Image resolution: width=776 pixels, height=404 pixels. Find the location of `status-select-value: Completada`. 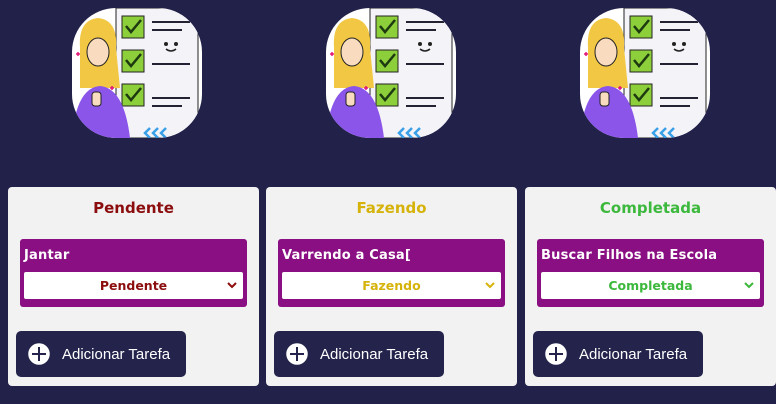

status-select-value: Completada is located at coordinates (650, 285).